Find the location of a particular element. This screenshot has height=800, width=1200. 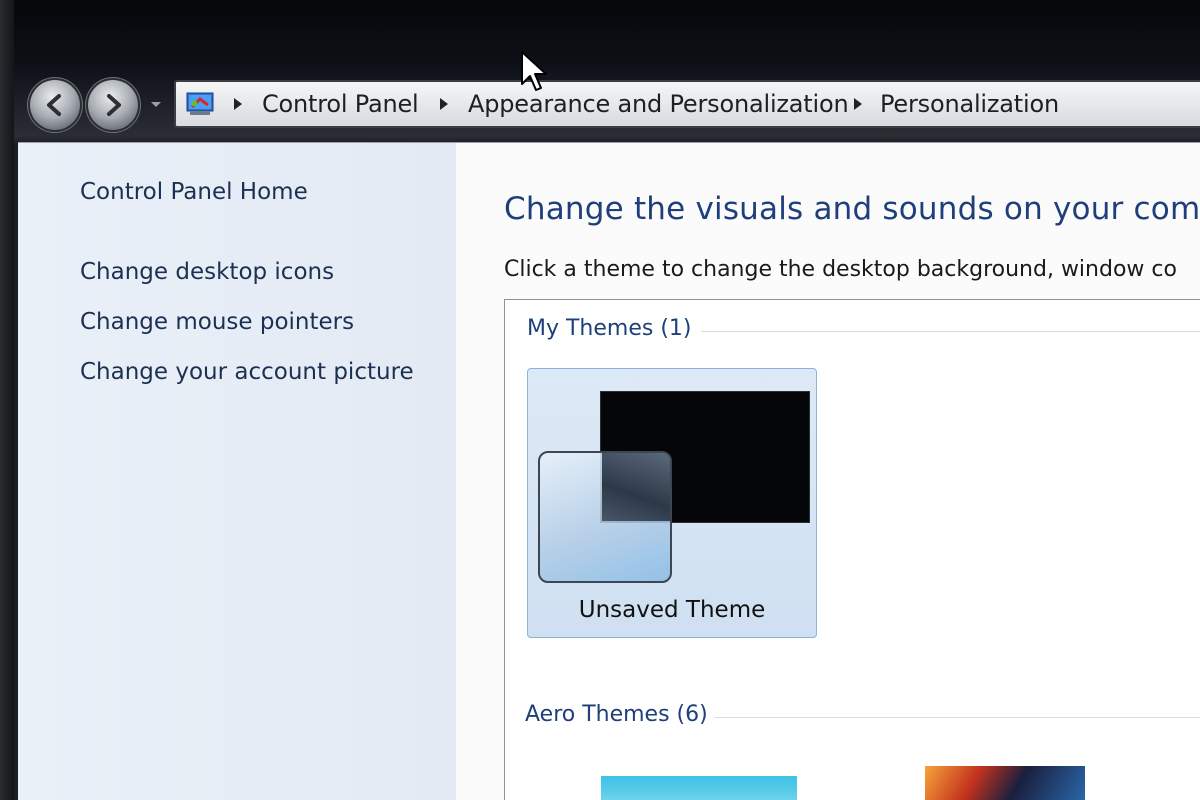

breadcrumb-personalization: Personalization is located at coordinates (969, 104).